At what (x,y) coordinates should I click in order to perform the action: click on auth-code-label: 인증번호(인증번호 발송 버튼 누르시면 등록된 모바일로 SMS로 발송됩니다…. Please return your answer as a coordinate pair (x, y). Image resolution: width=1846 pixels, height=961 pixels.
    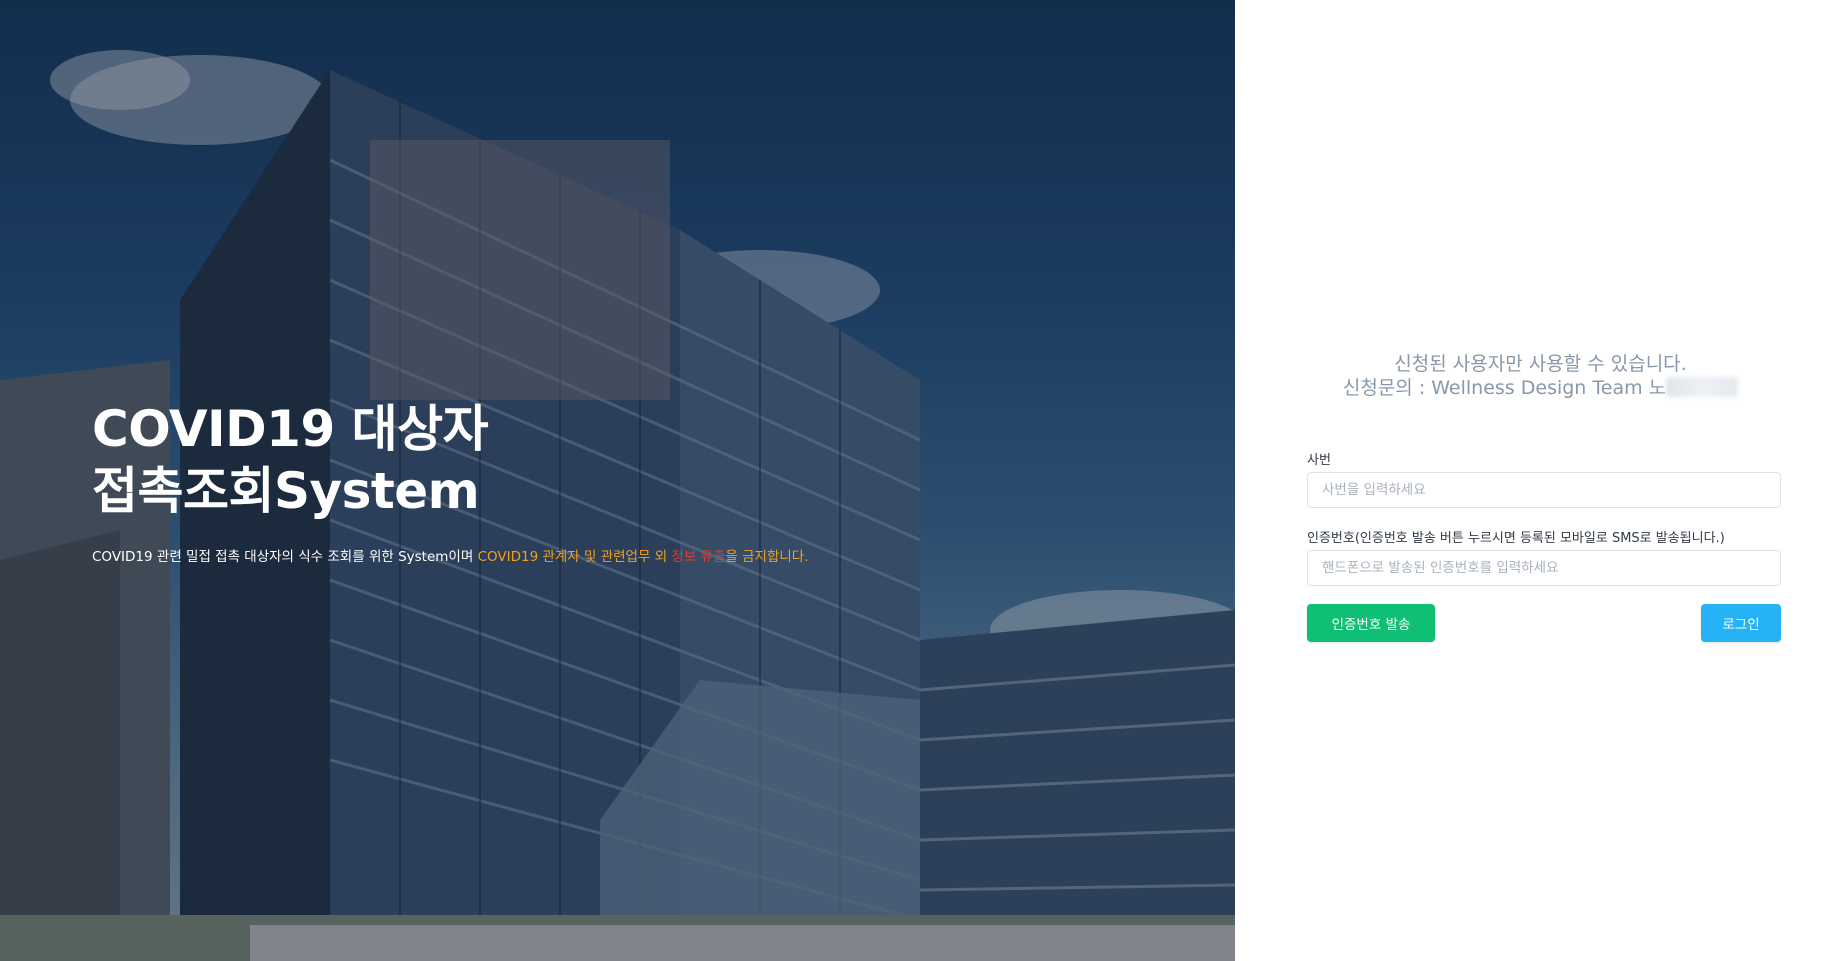
    Looking at the image, I should click on (1516, 538).